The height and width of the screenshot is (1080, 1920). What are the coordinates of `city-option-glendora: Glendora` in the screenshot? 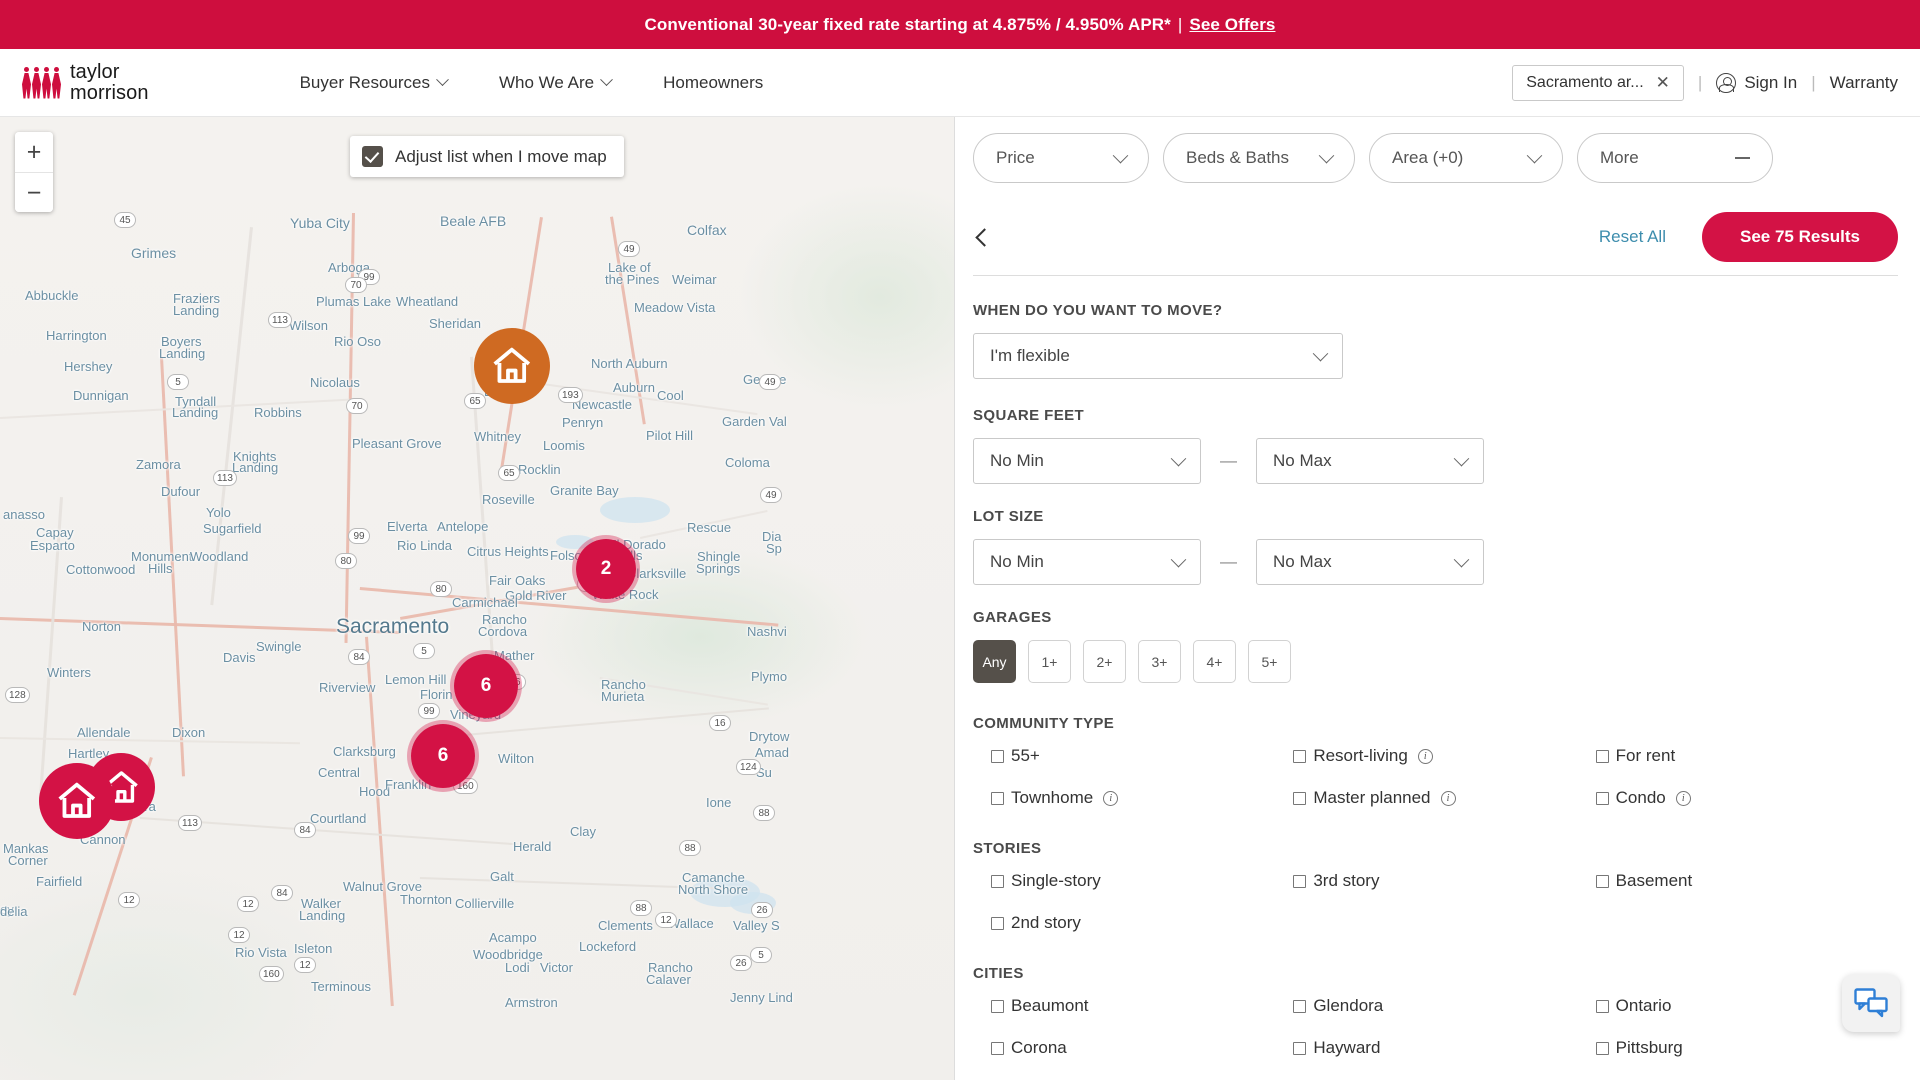 It's located at (1444, 1006).